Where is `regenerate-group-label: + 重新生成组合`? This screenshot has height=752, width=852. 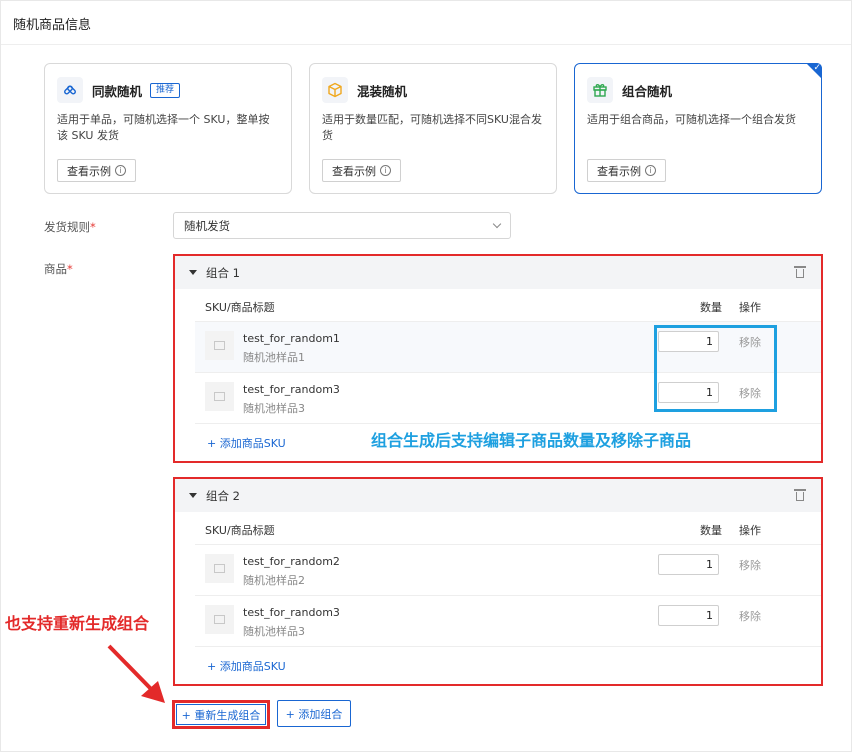
regenerate-group-label: + 重新生成组合 is located at coordinates (221, 714).